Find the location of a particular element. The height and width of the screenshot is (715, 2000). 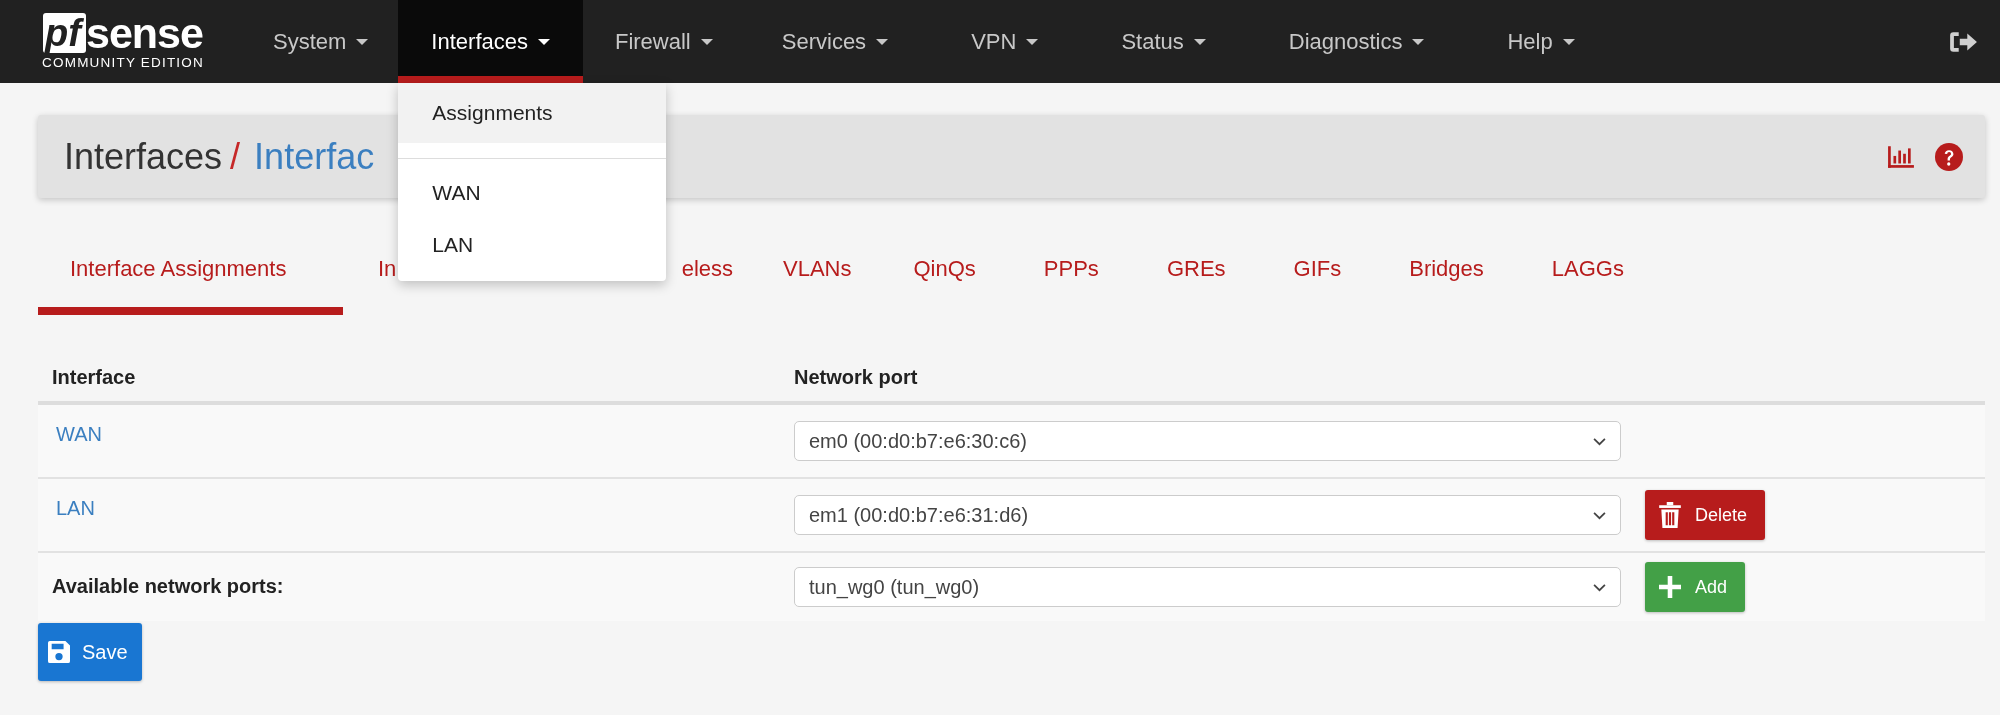

nav-menu-item: Status is located at coordinates (1172, 41).